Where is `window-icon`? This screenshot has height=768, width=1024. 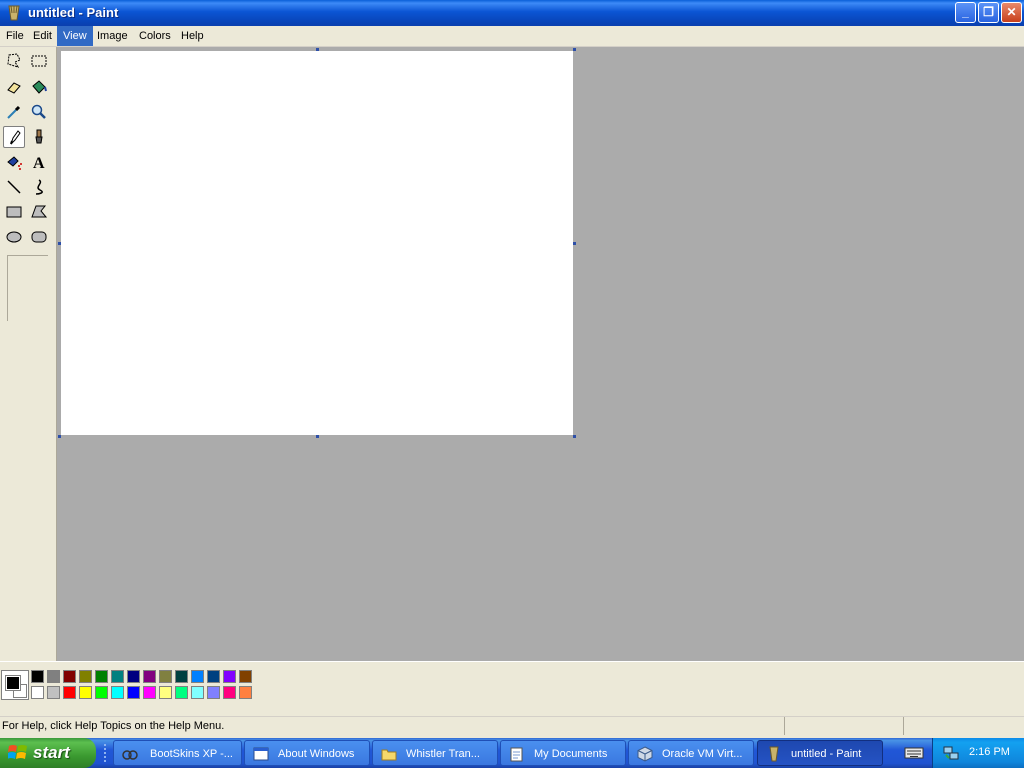 window-icon is located at coordinates (261, 754).